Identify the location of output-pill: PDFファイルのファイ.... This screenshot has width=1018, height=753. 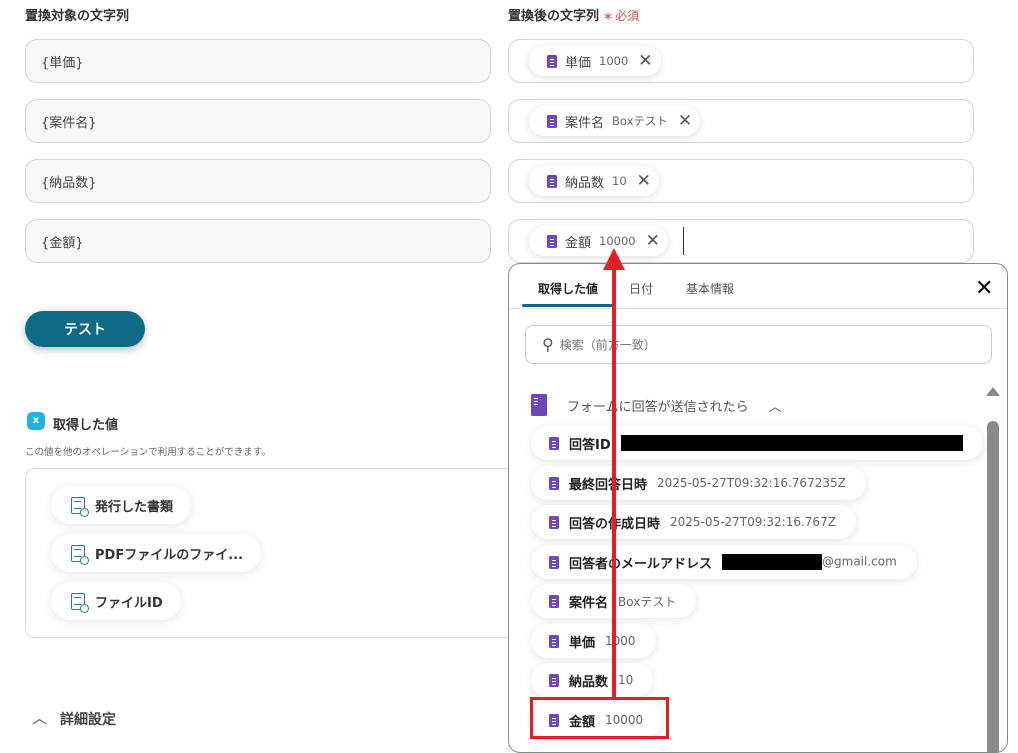
(156, 553).